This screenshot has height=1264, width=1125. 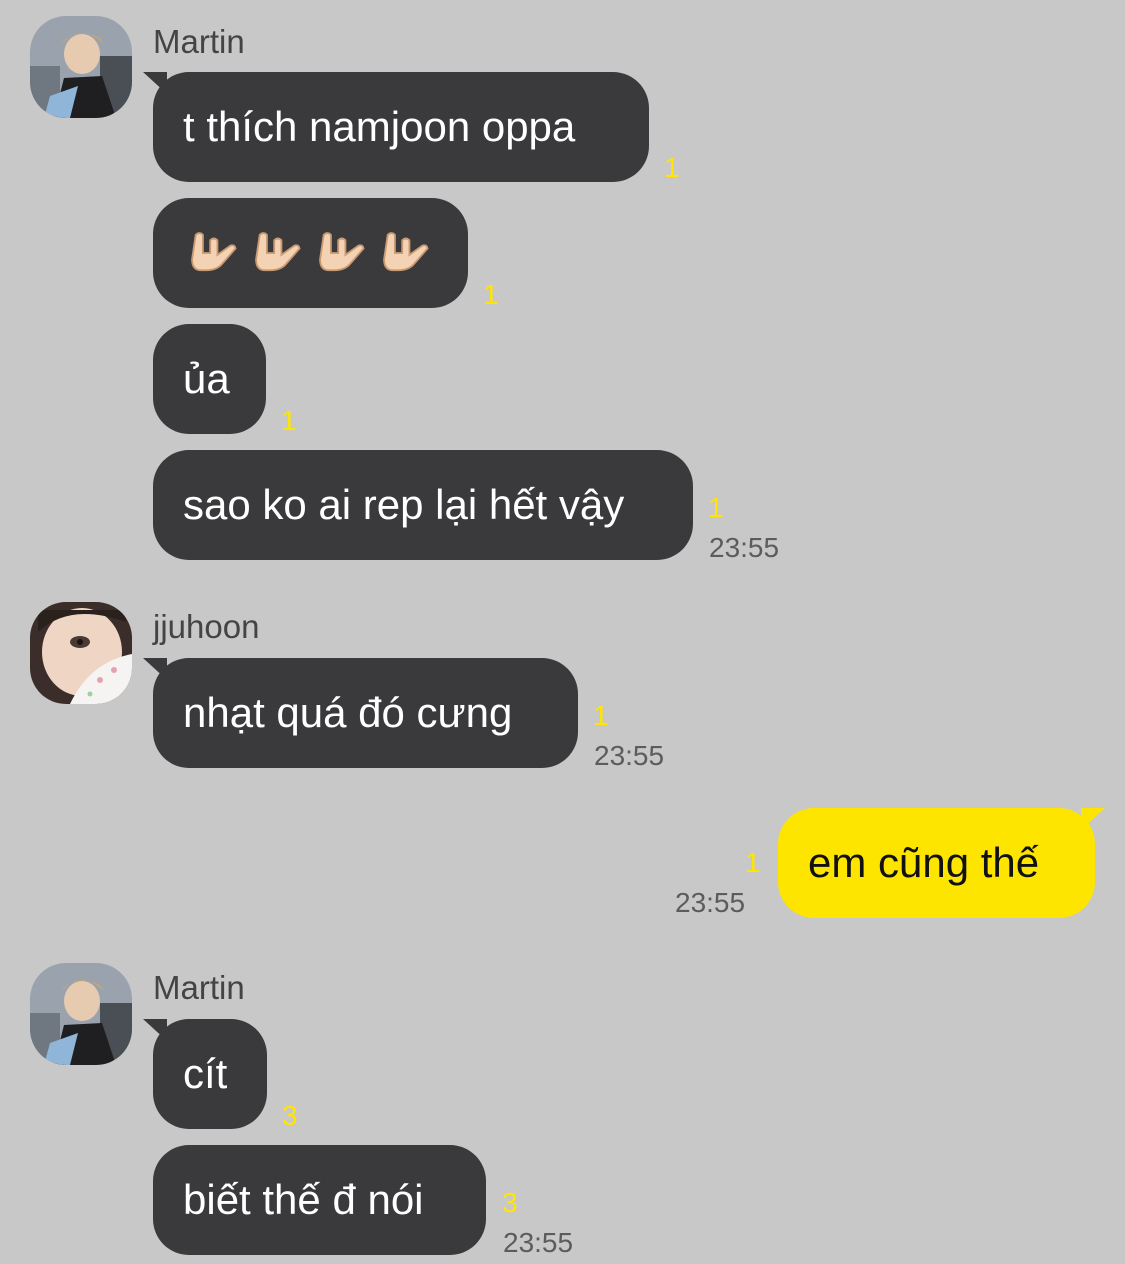 I want to click on message-bubble: sao ko ai rep lại hết vậy, so click(x=423, y=505).